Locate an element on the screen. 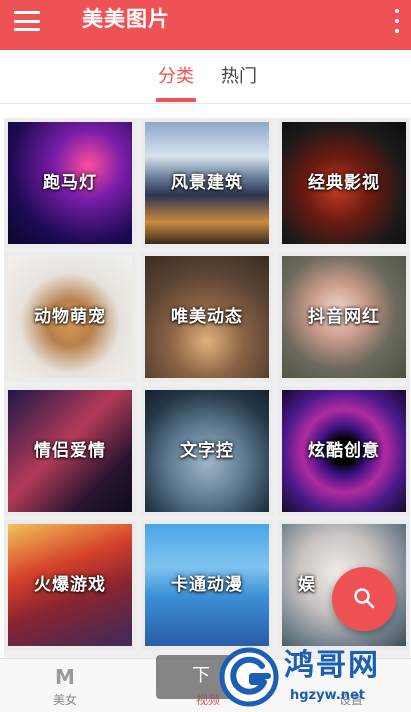 This screenshot has width=411, height=712. nav-label: 美女 is located at coordinates (64, 700).